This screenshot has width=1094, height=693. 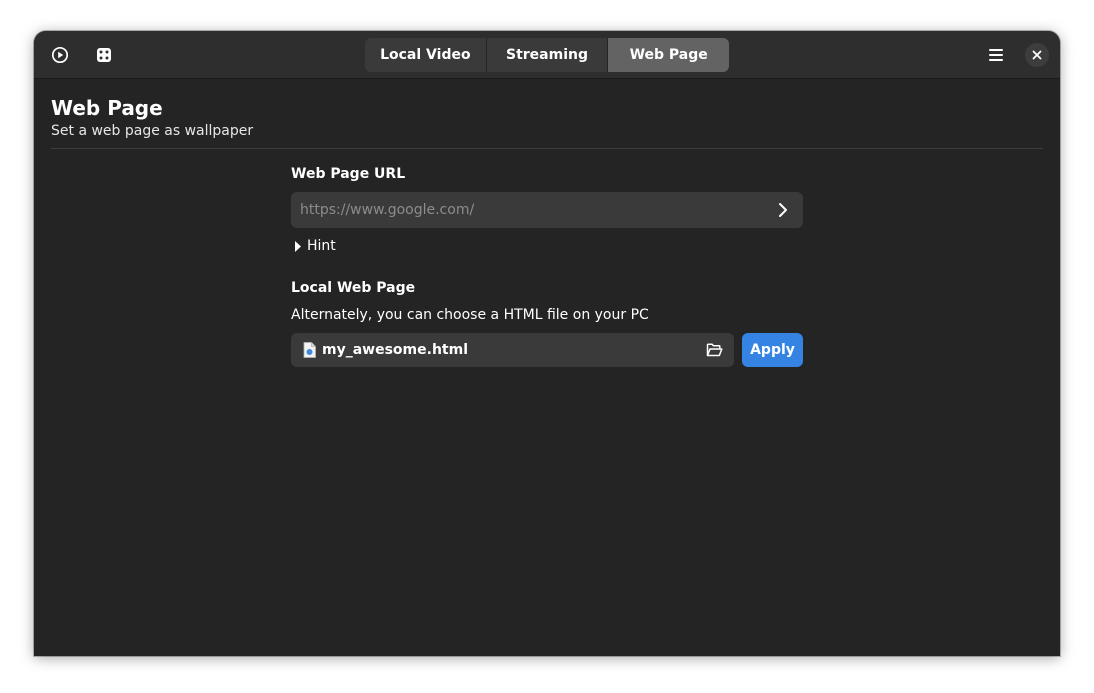 What do you see at coordinates (668, 55) in the screenshot?
I see `tab-web-page: Web Page` at bounding box center [668, 55].